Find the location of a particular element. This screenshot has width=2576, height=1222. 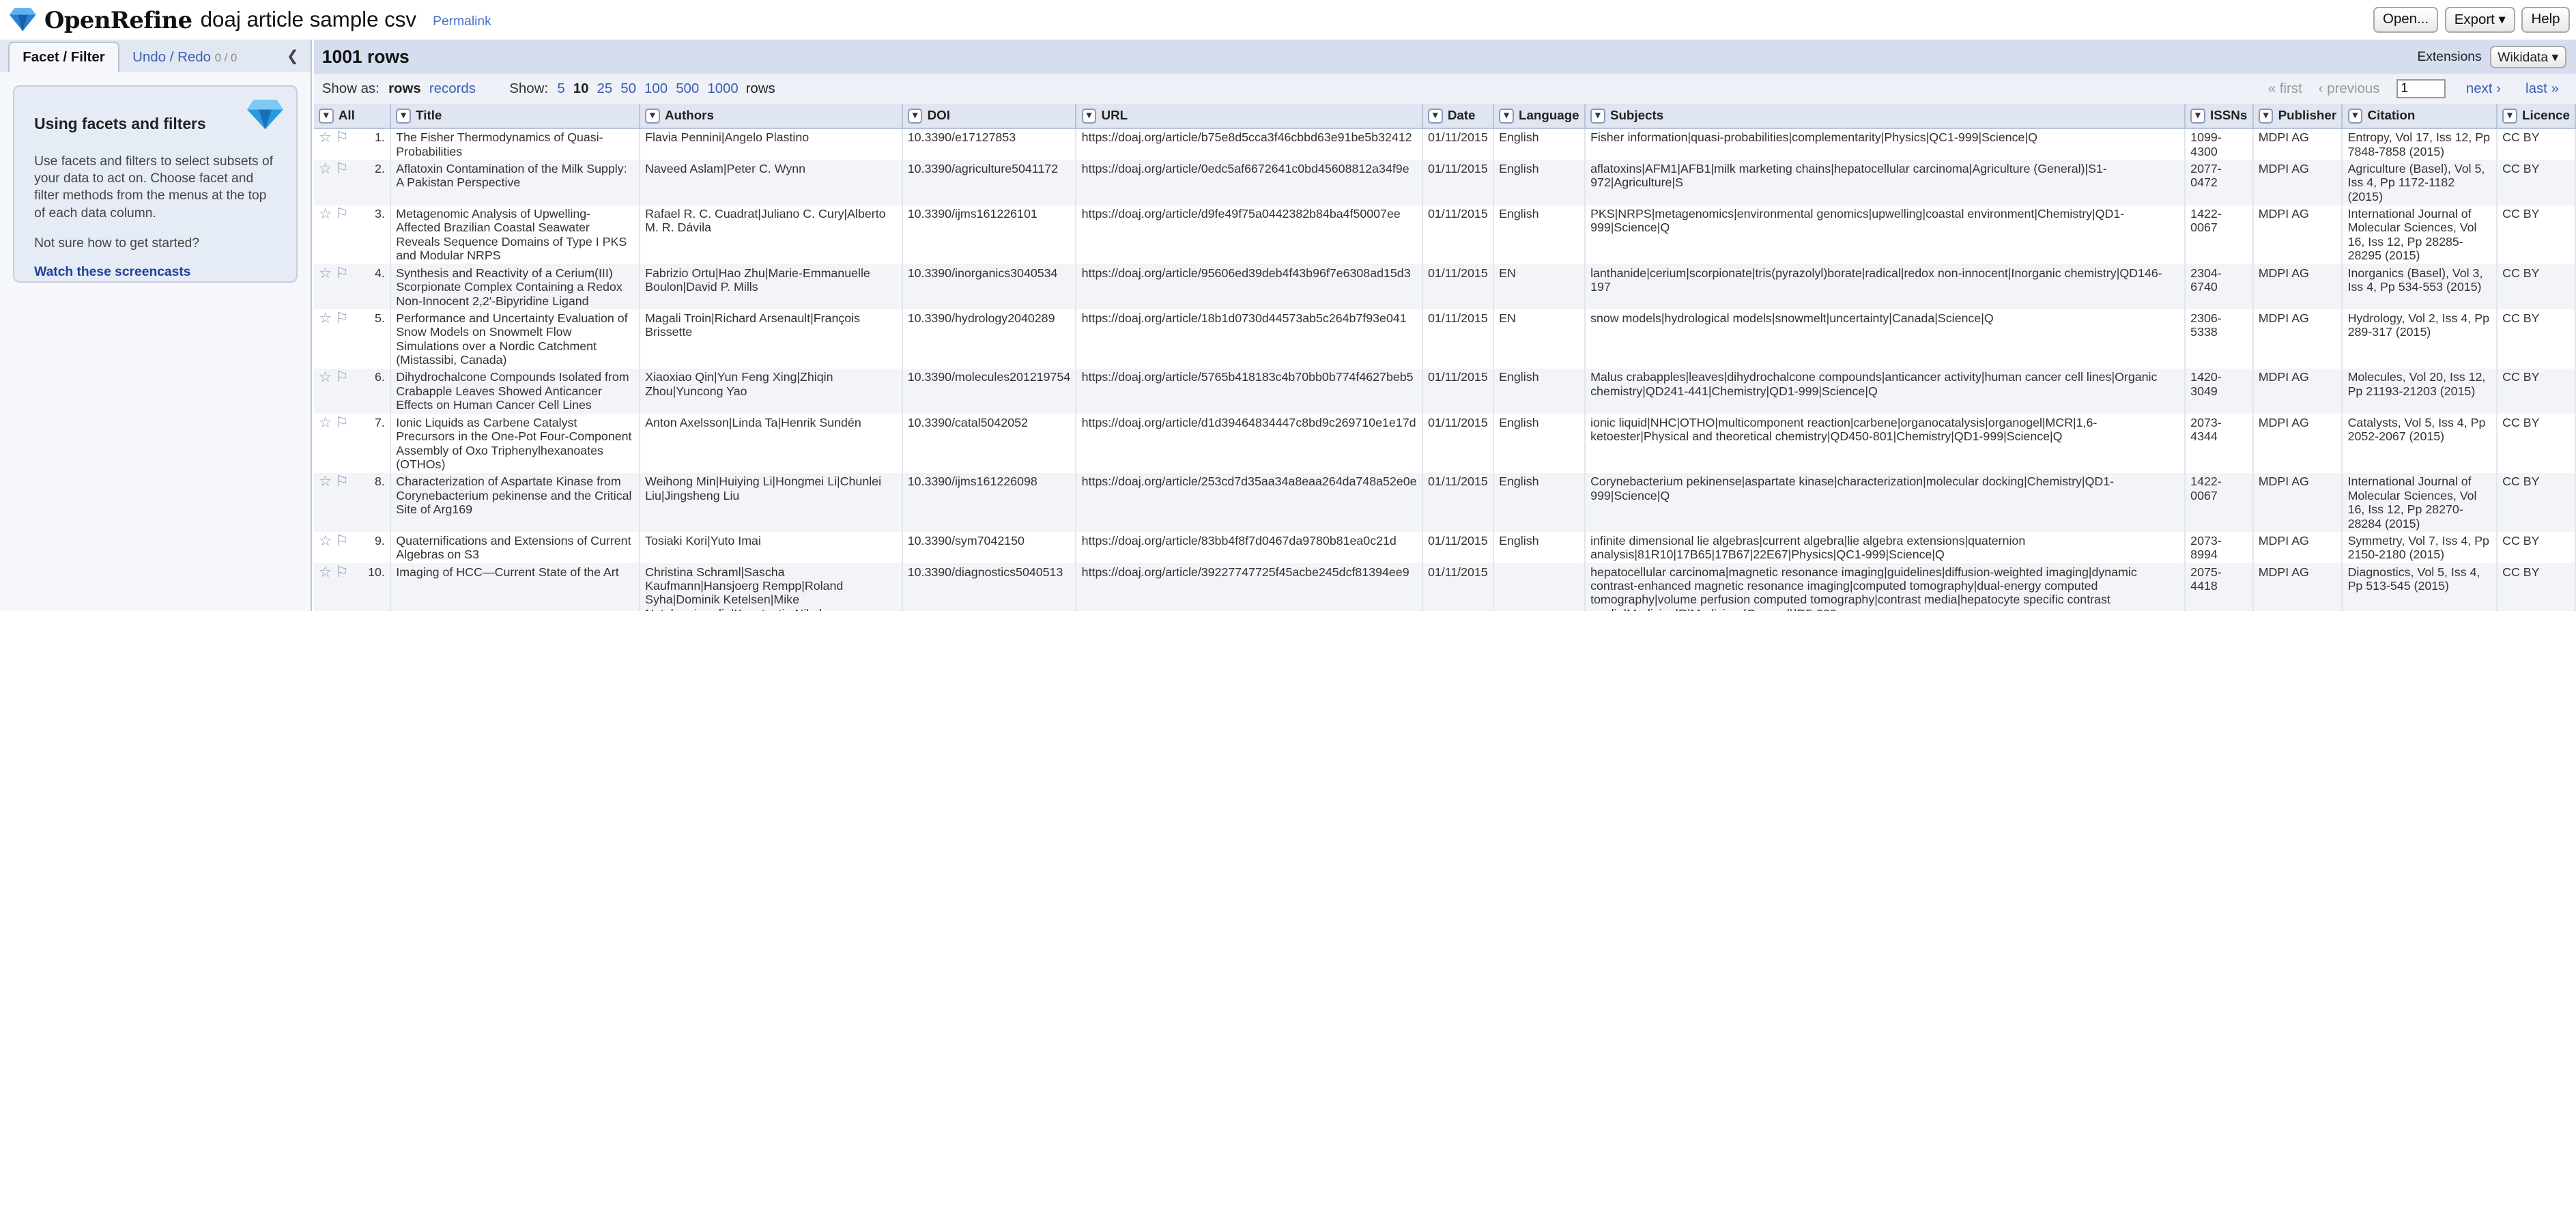

help-button: Help is located at coordinates (2545, 20).